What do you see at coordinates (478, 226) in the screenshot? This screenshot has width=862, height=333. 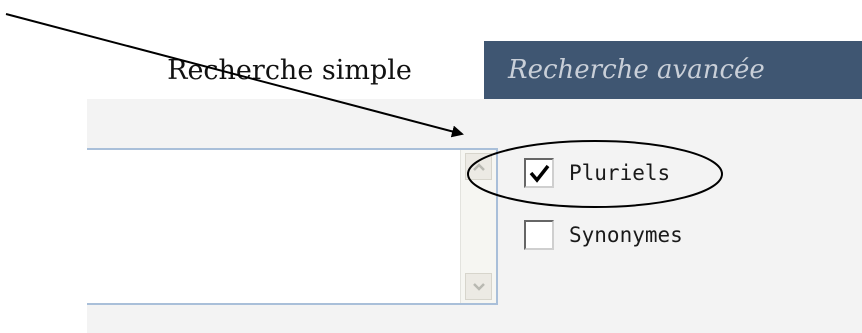 I see `textarea-scrollbar` at bounding box center [478, 226].